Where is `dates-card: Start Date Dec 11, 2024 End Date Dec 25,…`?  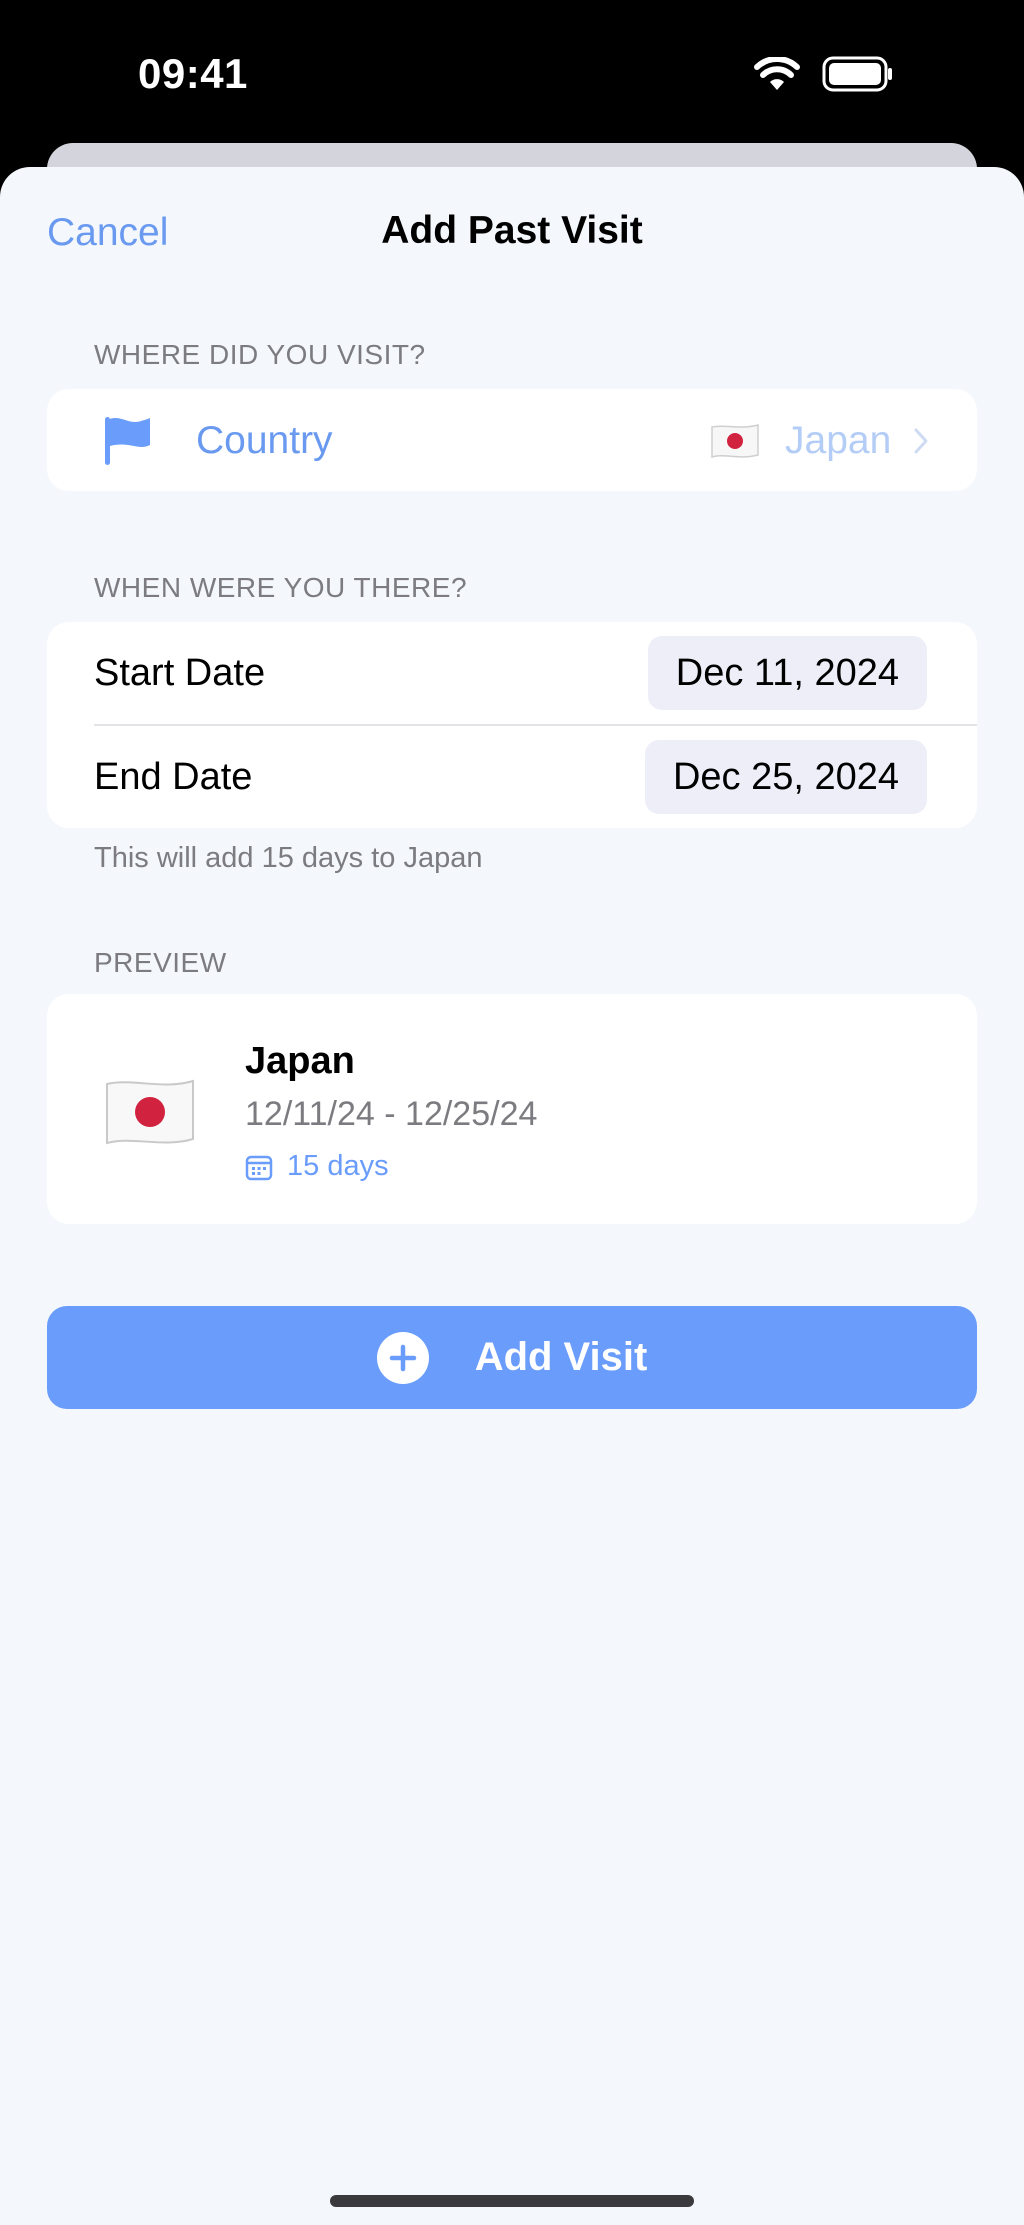 dates-card: Start Date Dec 11, 2024 End Date Dec 25,… is located at coordinates (512, 725).